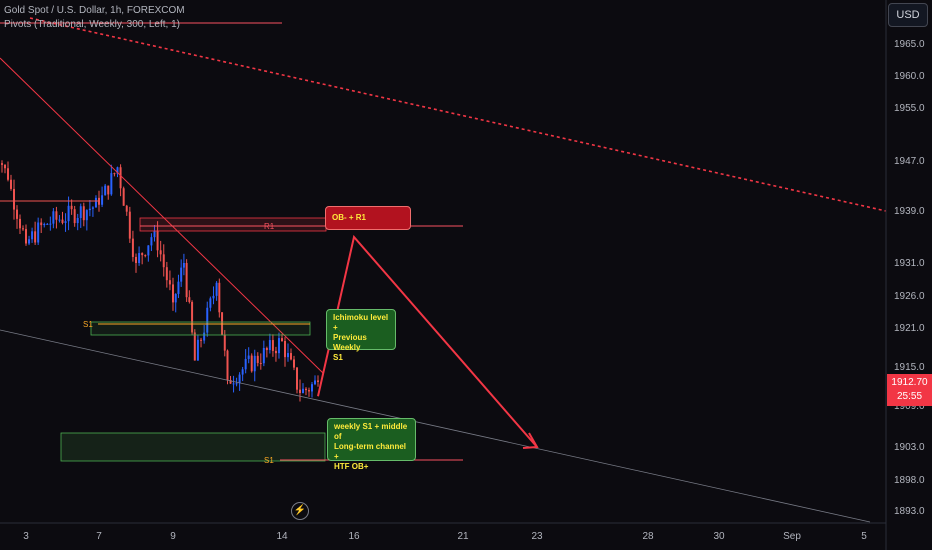  Describe the element at coordinates (909, 511) in the screenshot. I see `y-tick-label: 1893.0` at that location.